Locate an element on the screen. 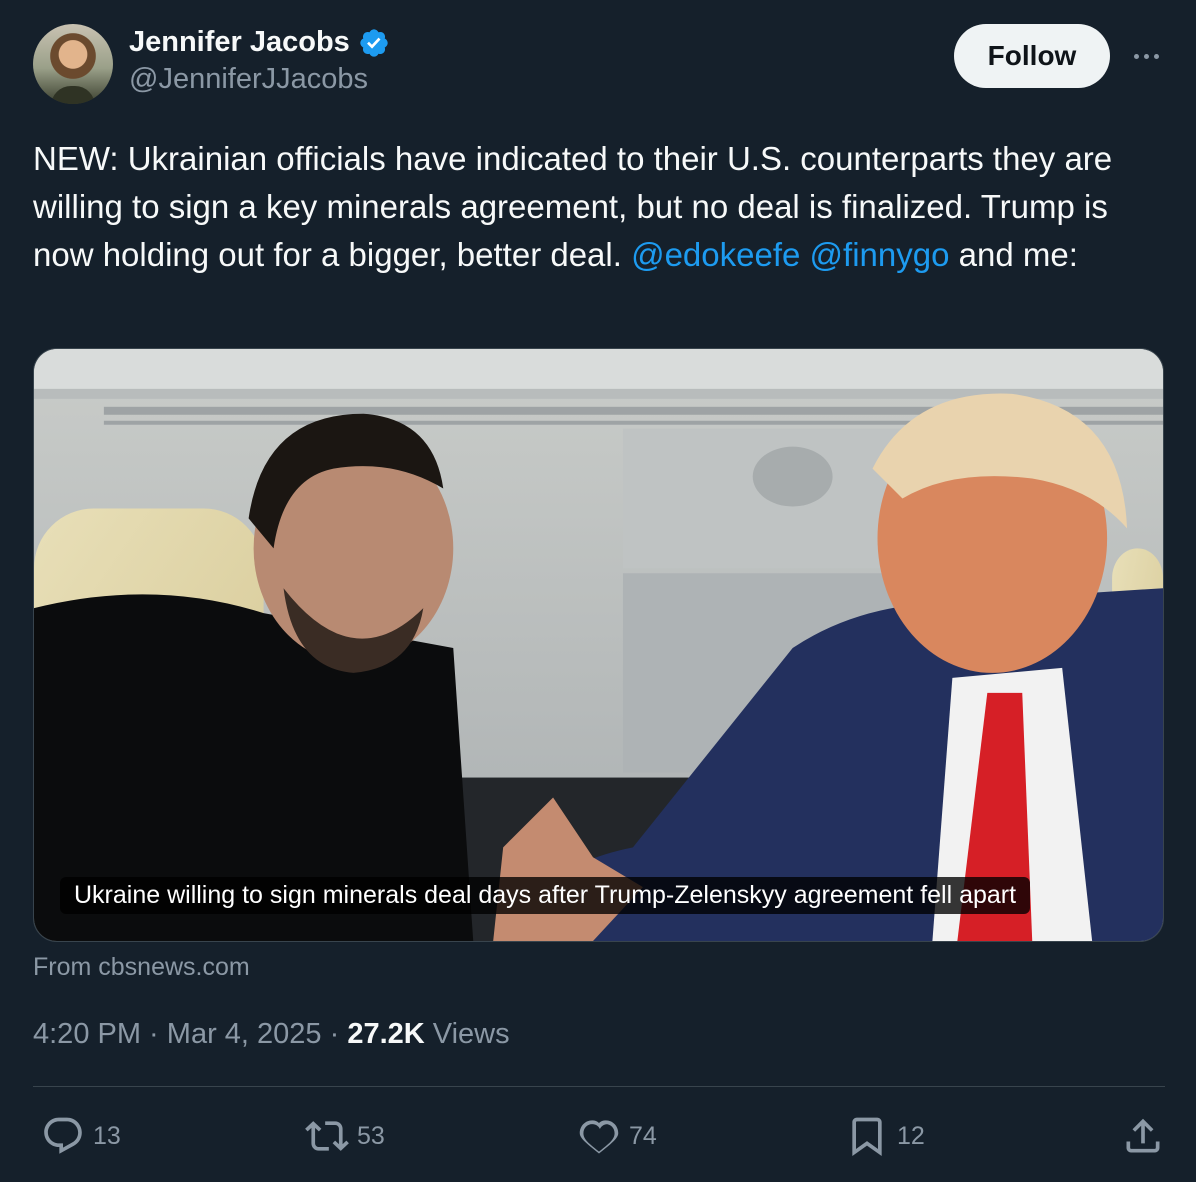 This screenshot has width=1196, height=1182. mention-link: @edokeefe is located at coordinates (715, 254).